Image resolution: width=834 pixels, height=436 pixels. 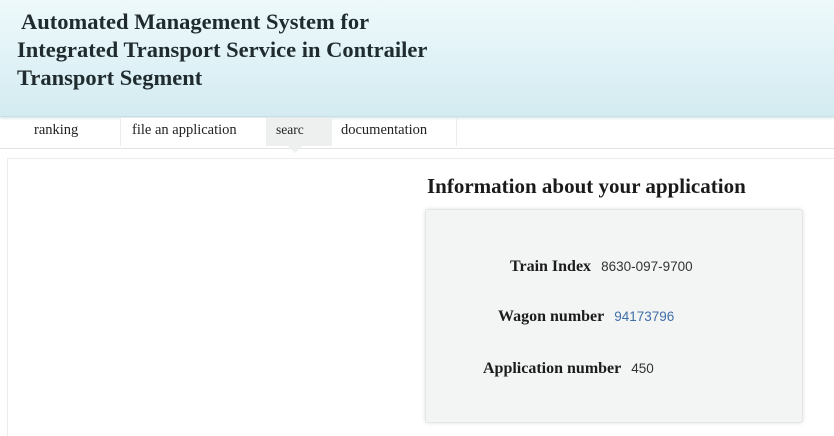 I want to click on train-index-row: Train Index 8630-097-9700, so click(x=601, y=267).